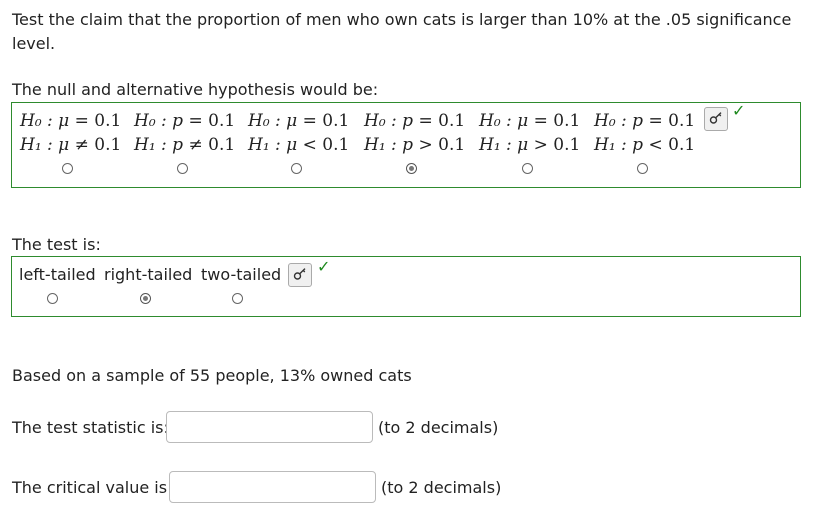 This screenshot has width=825, height=525. I want to click on tail-option-label: left-tailed, so click(57, 274).